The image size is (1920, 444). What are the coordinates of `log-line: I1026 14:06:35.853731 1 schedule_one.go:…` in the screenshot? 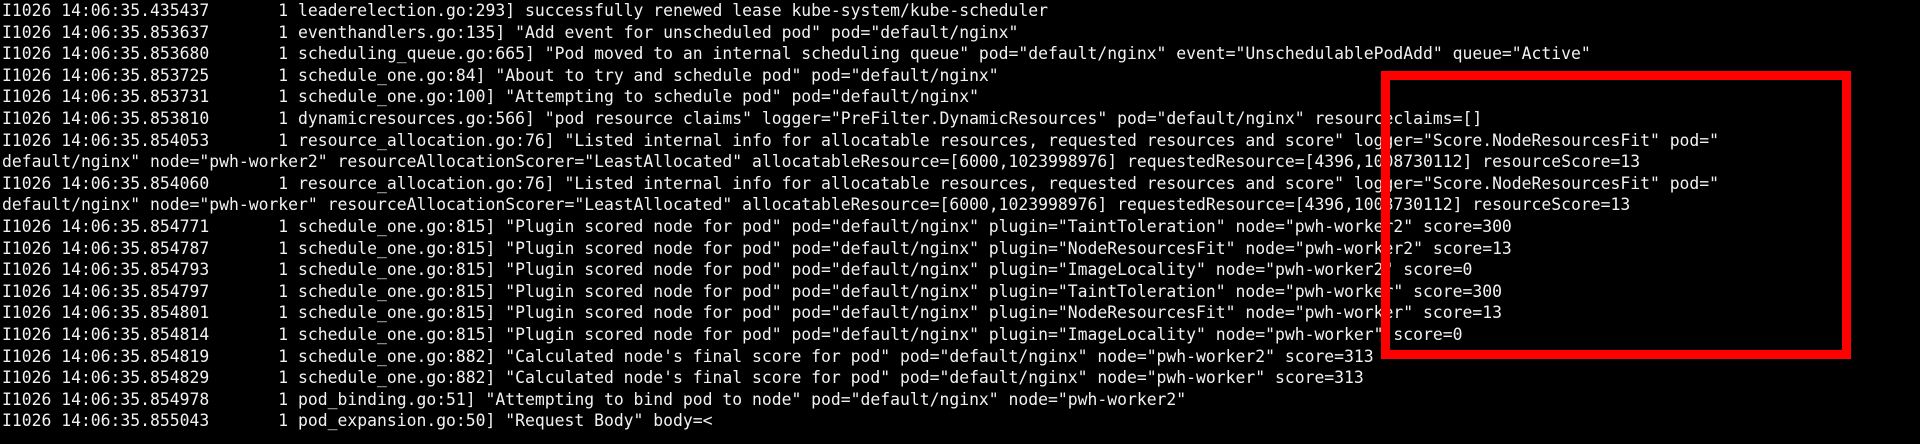 It's located at (490, 97).